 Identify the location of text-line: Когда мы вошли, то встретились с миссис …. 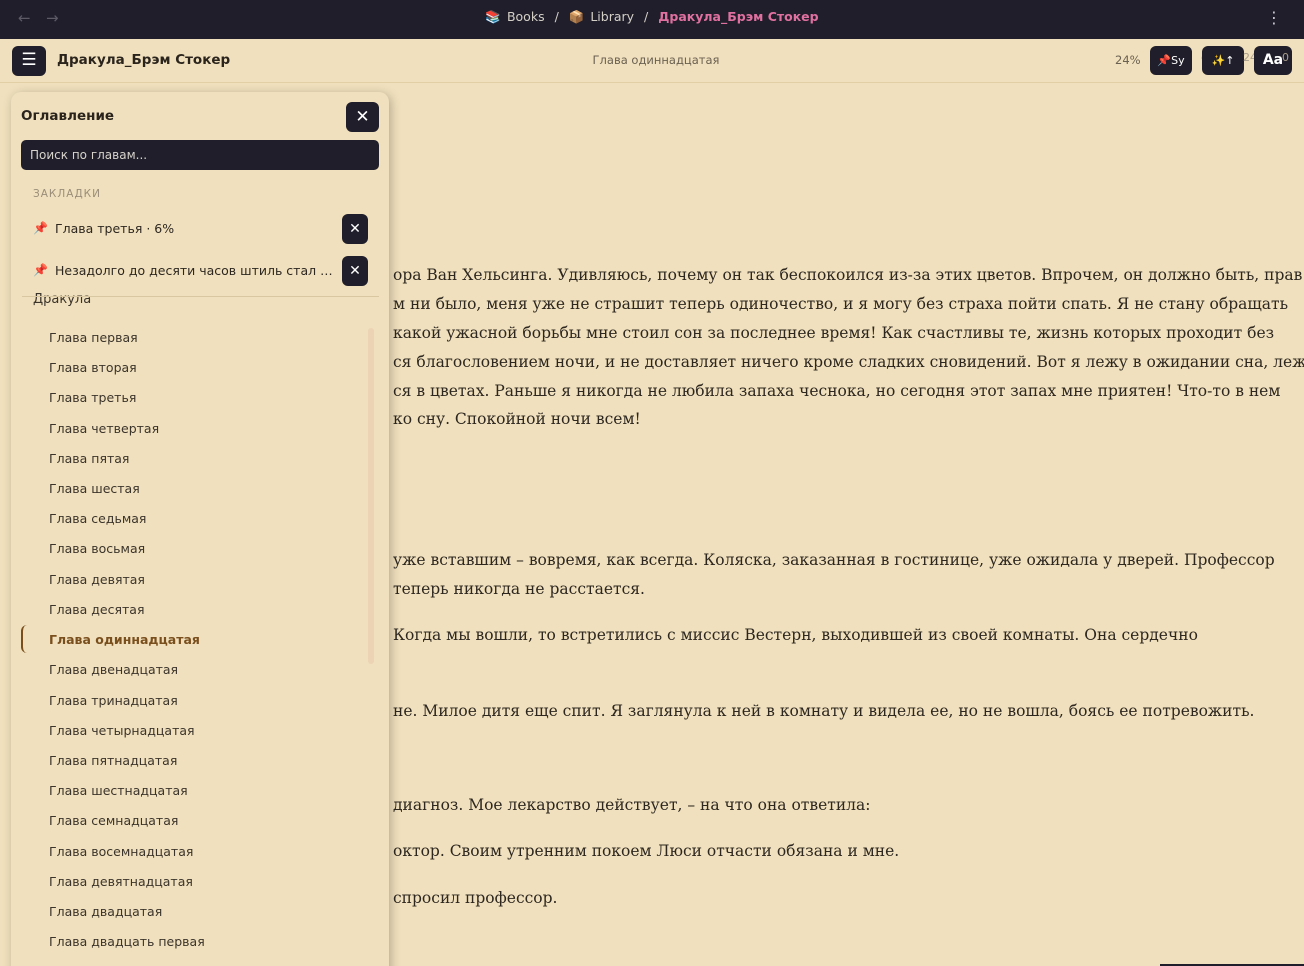
(795, 635).